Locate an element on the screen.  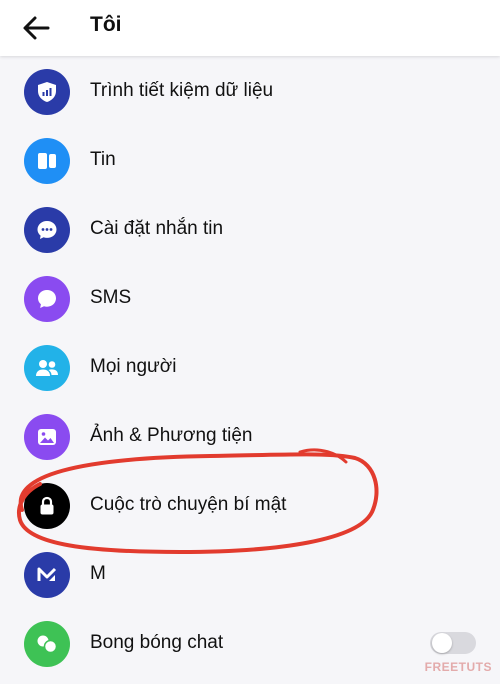
menu-item-photos-media: Ảnh & Phương tiện is located at coordinates (250, 435).